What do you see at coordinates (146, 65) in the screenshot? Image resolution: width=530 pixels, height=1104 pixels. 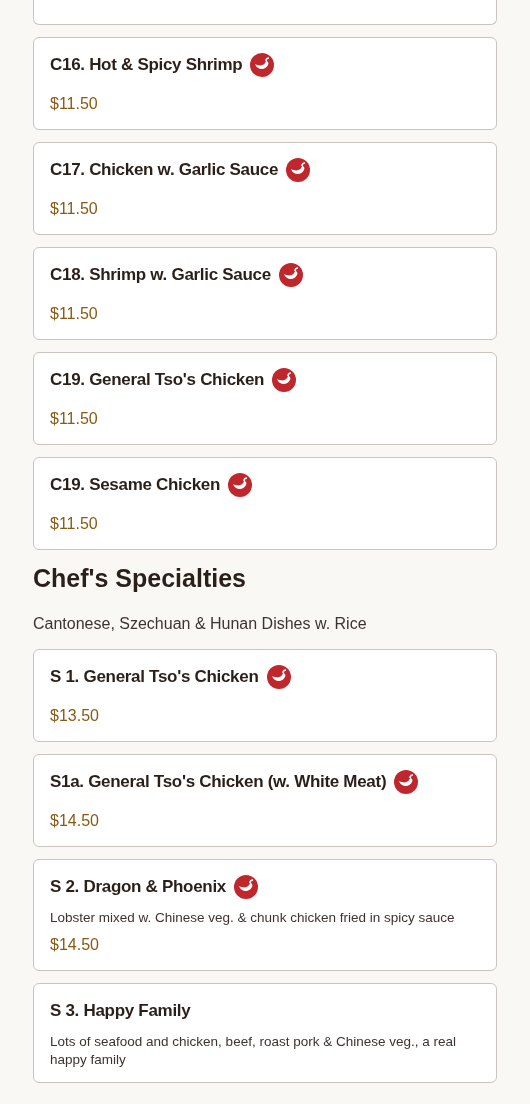 I see `item-name: C16. Hot & Spicy Shrimp` at bounding box center [146, 65].